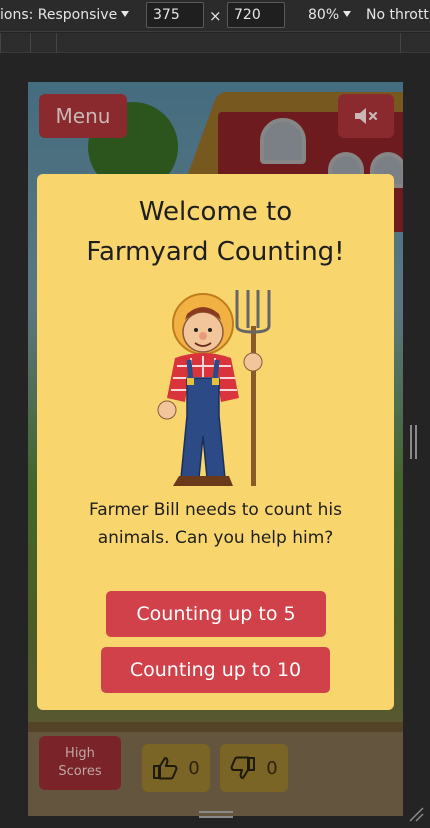  I want to click on thumbs-up-icon, so click(165, 768).